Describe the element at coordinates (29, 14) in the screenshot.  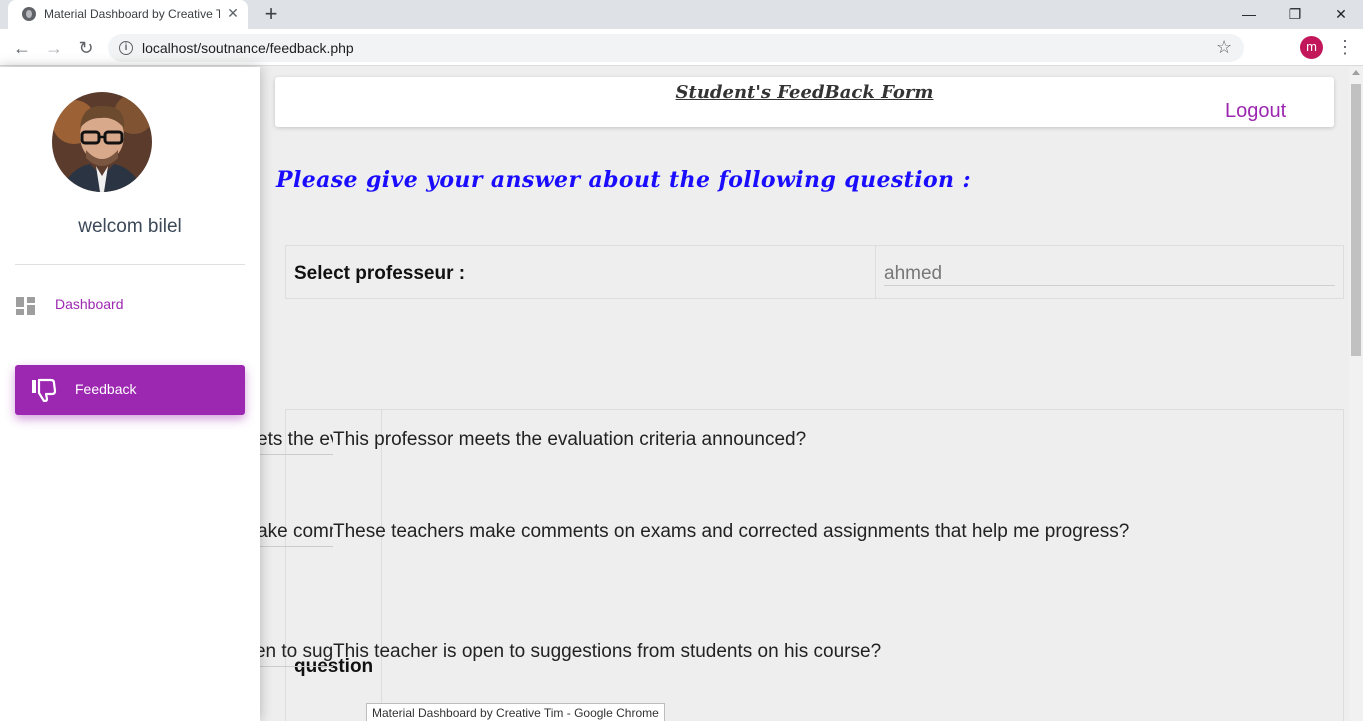
I see `globe-icon` at that location.